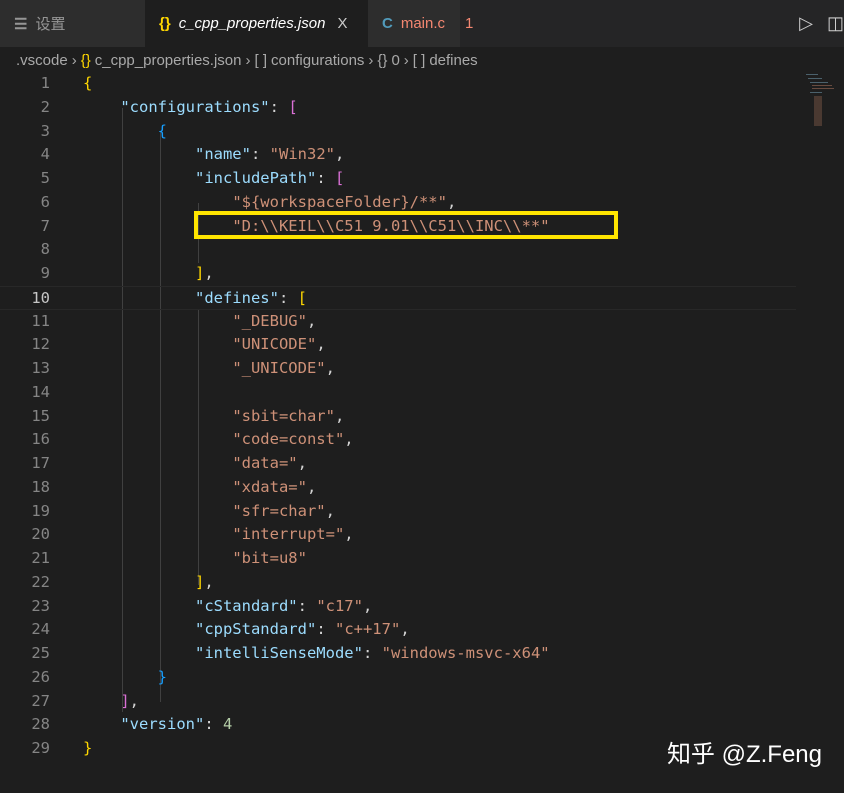 This screenshot has height=793, width=844. Describe the element at coordinates (45, 154) in the screenshot. I see `line-number: 4` at that location.